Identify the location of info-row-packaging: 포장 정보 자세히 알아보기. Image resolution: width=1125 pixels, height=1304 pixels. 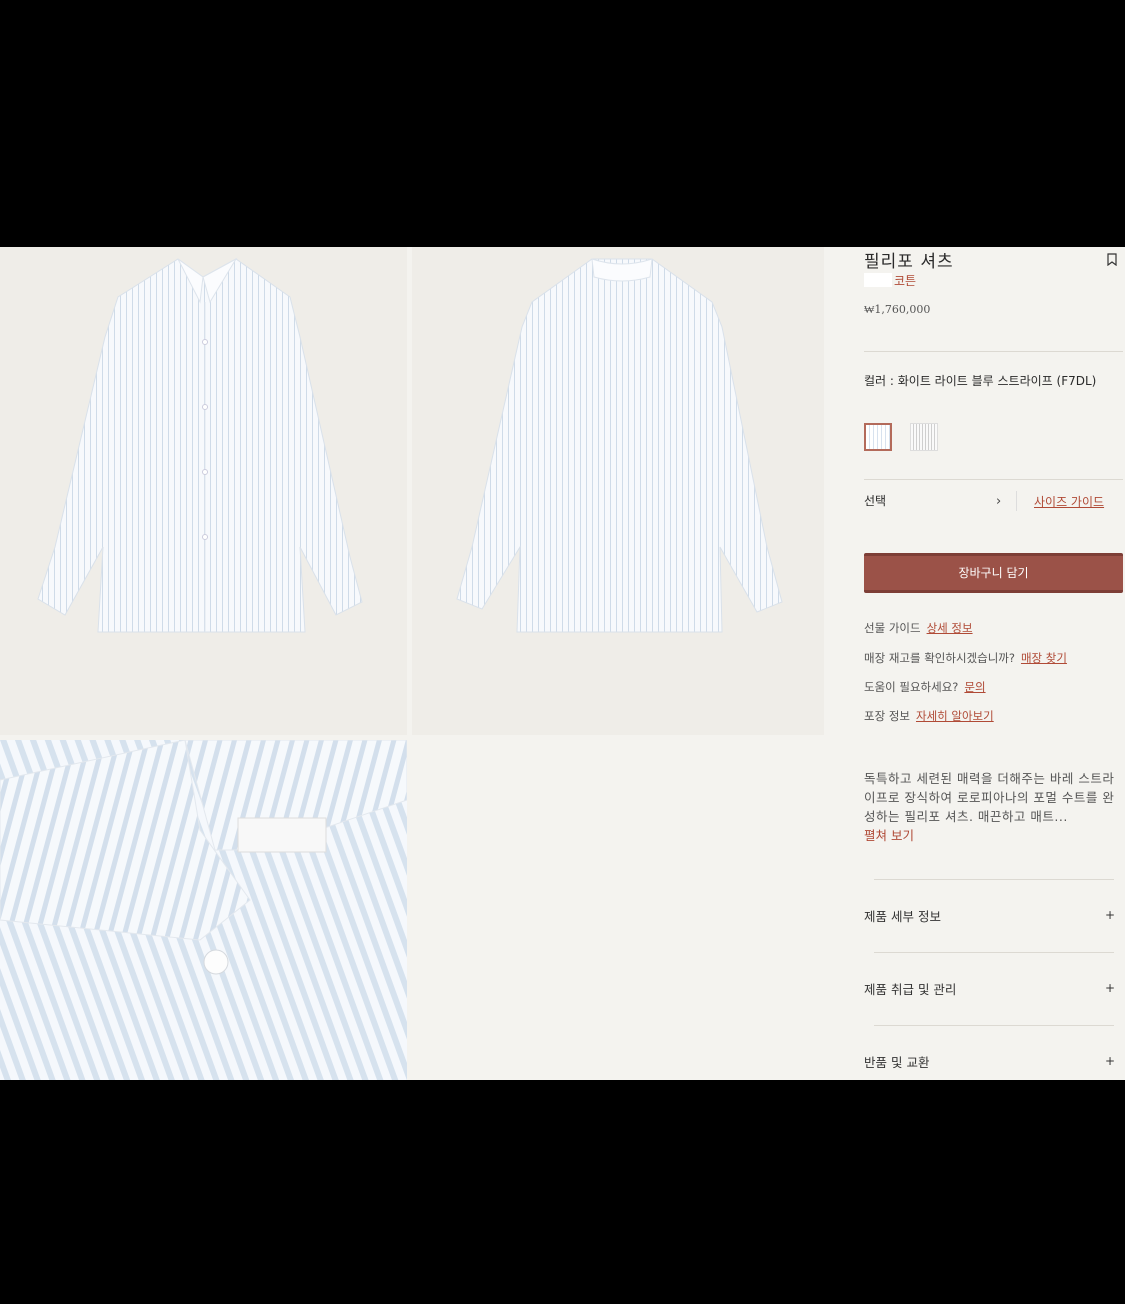
(929, 716).